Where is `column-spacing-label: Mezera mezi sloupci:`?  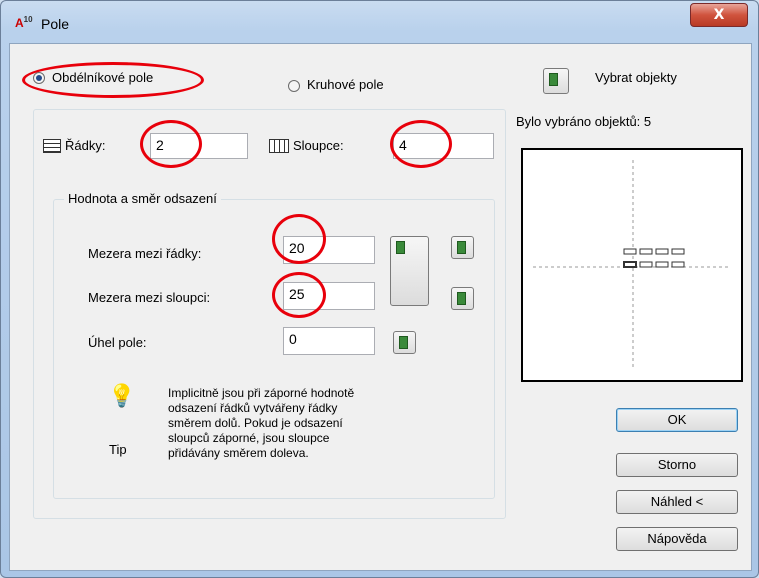
column-spacing-label: Mezera mezi sloupci: is located at coordinates (149, 297).